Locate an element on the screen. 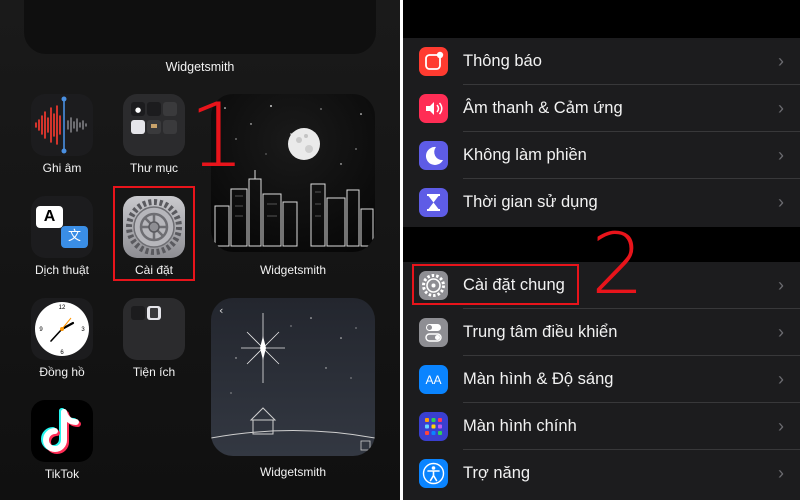  widgetsmith-top-label: Widgetsmith is located at coordinates (200, 67).